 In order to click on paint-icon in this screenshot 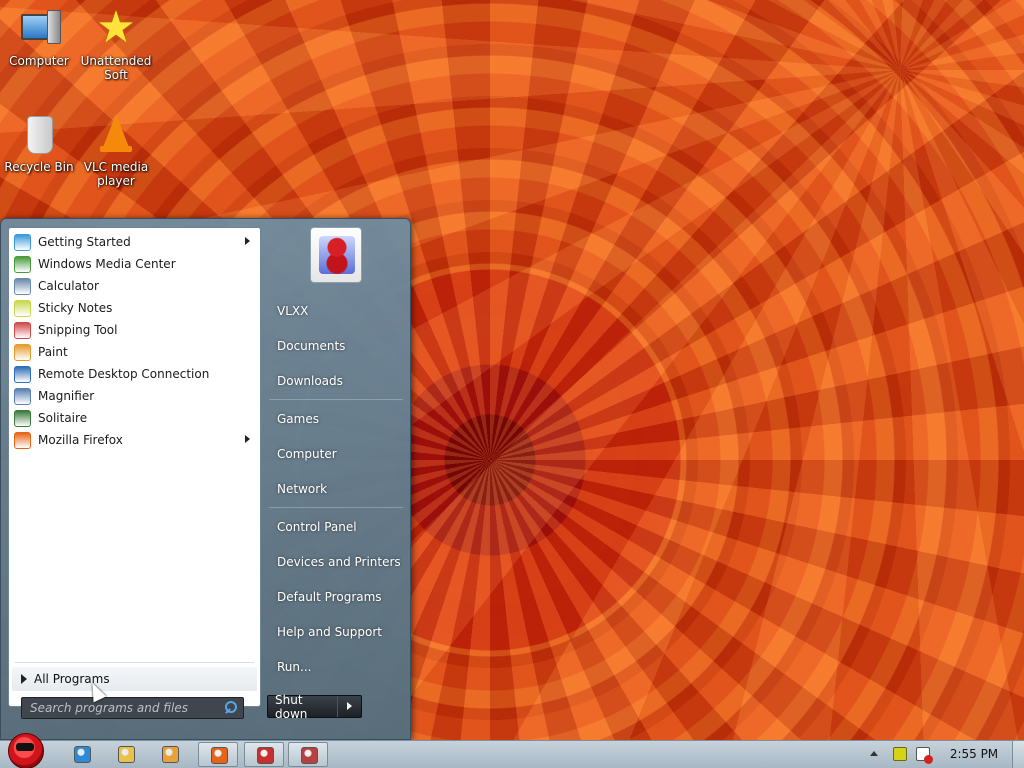, I will do `click(22, 352)`.